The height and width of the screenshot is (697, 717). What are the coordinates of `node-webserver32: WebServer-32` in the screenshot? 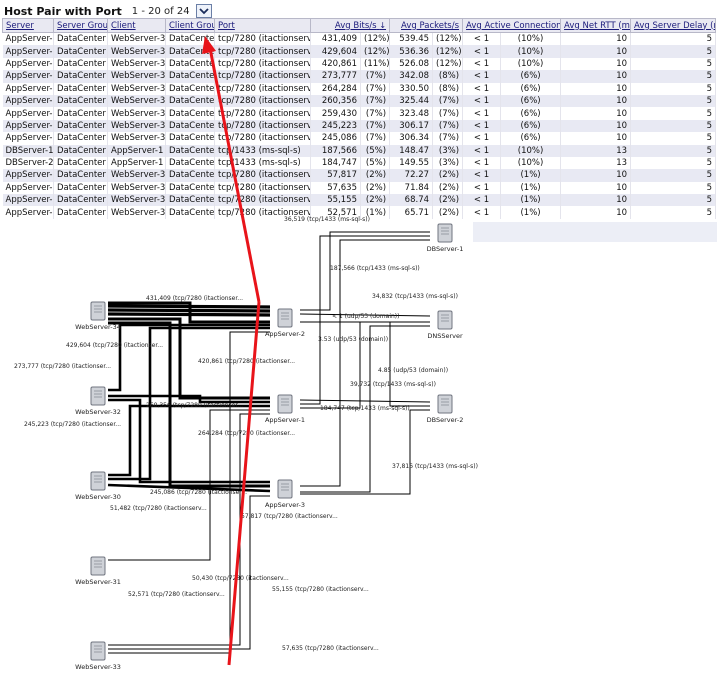 It's located at (98, 401).